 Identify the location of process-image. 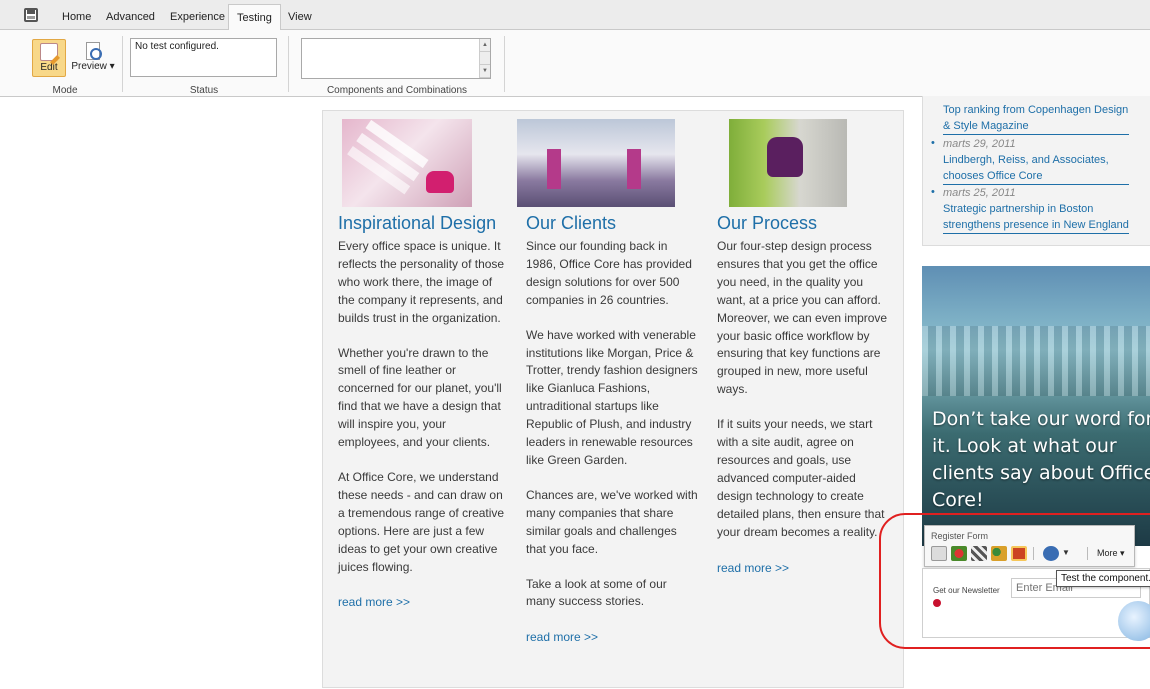
(788, 163).